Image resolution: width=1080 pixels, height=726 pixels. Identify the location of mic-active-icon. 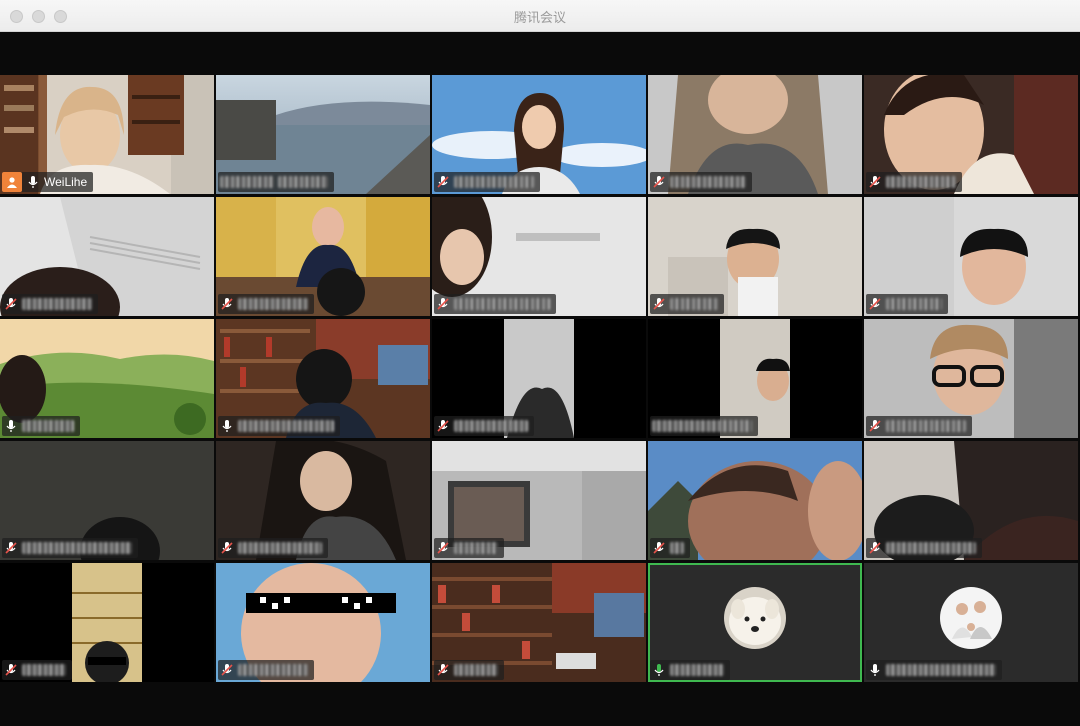
(659, 670).